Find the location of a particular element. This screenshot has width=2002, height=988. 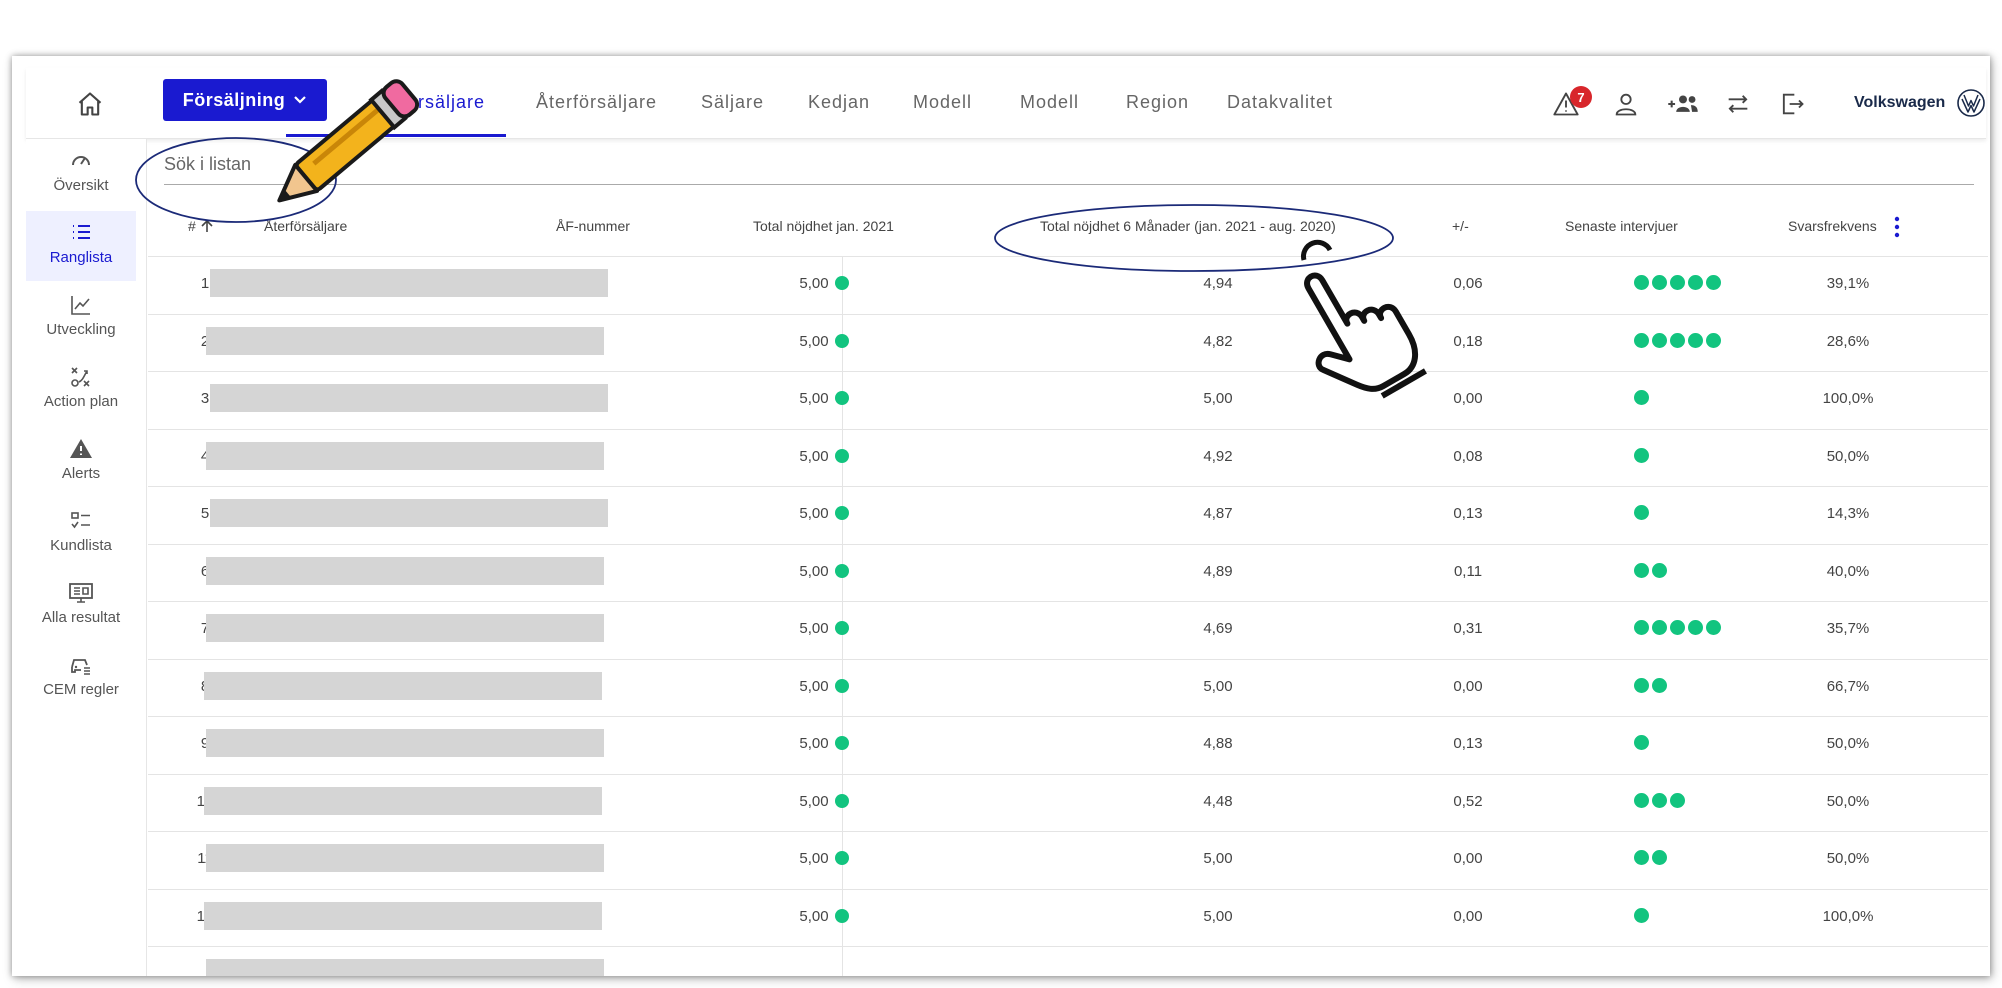

table-row: 125,005,000,00100,0% is located at coordinates (1068, 917).